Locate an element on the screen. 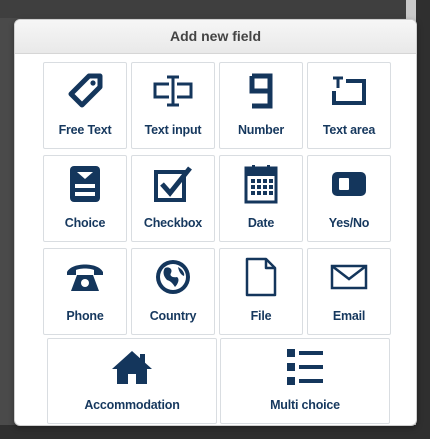  globe-icon is located at coordinates (173, 277).